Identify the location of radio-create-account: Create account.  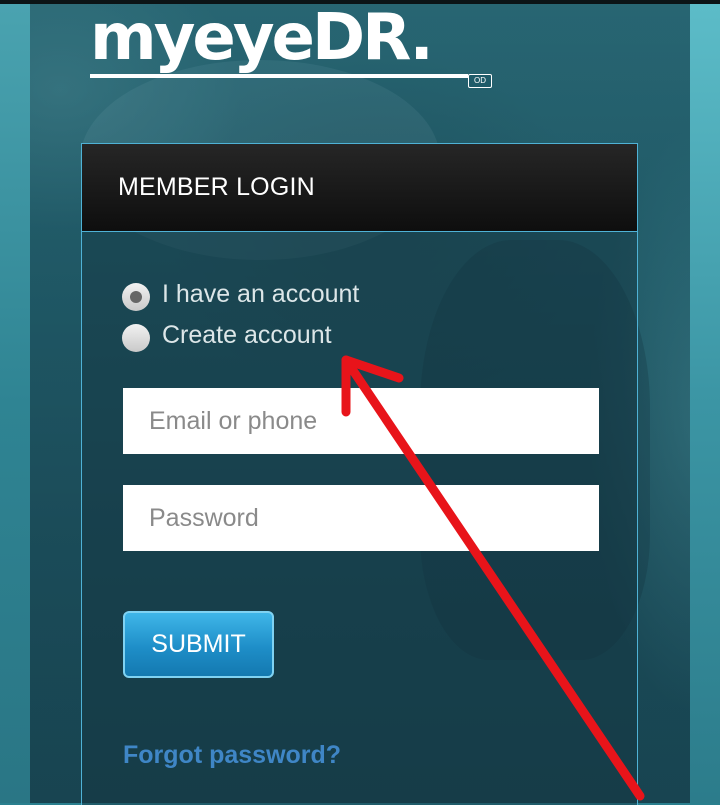
(227, 335).